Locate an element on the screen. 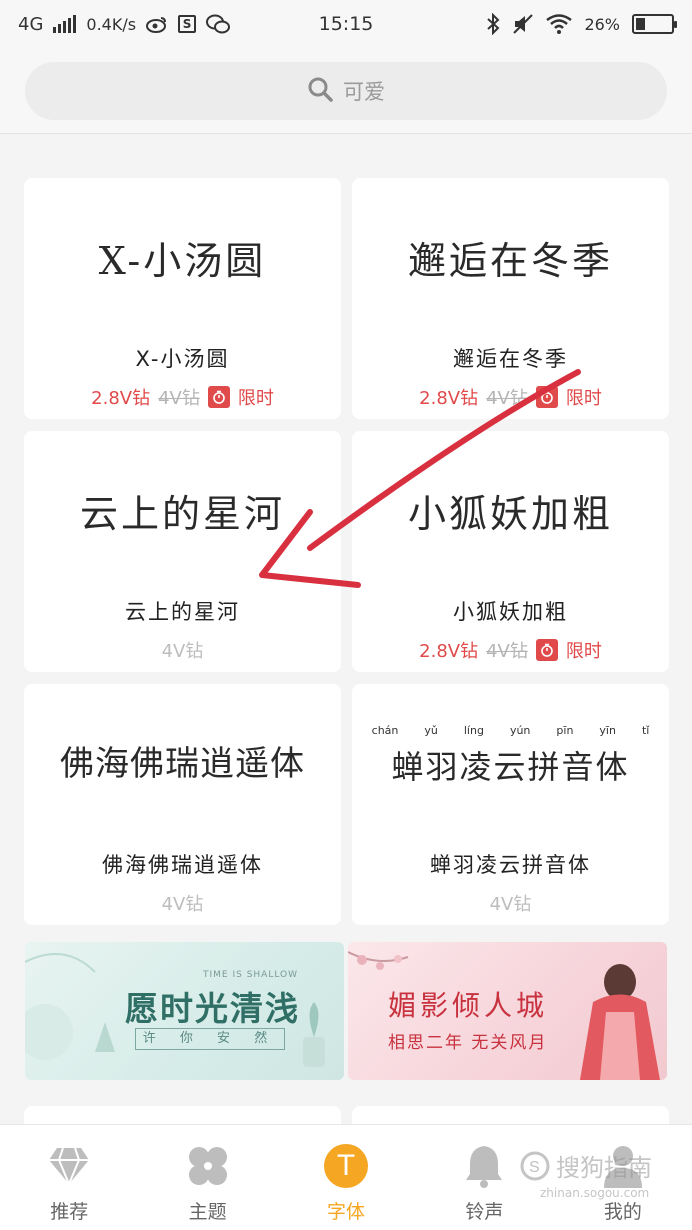 Image resolution: width=692 pixels, height=1230 pixels. watermark-text: 搜狗指南 is located at coordinates (604, 1168).